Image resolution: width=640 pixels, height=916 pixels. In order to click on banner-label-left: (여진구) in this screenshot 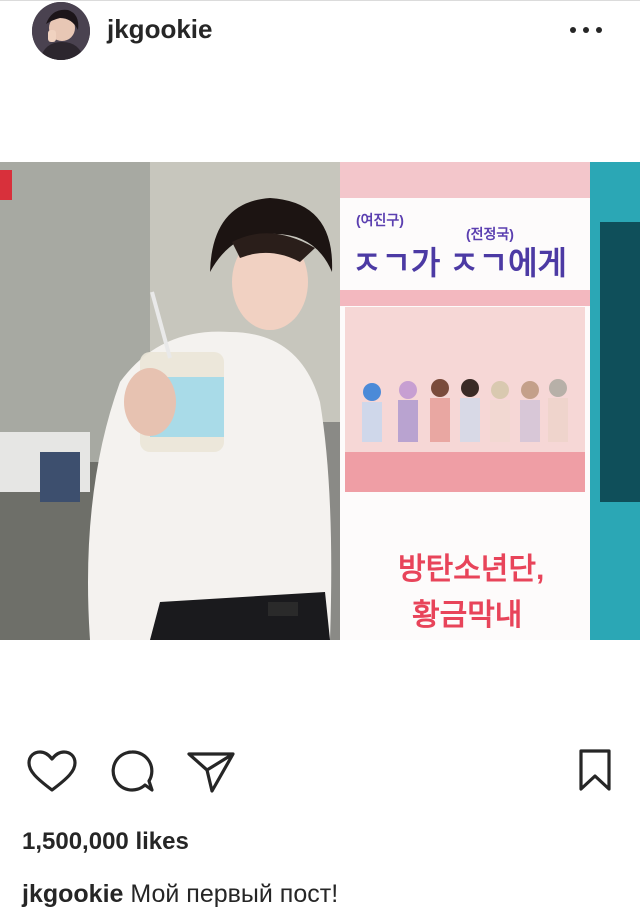, I will do `click(380, 220)`.